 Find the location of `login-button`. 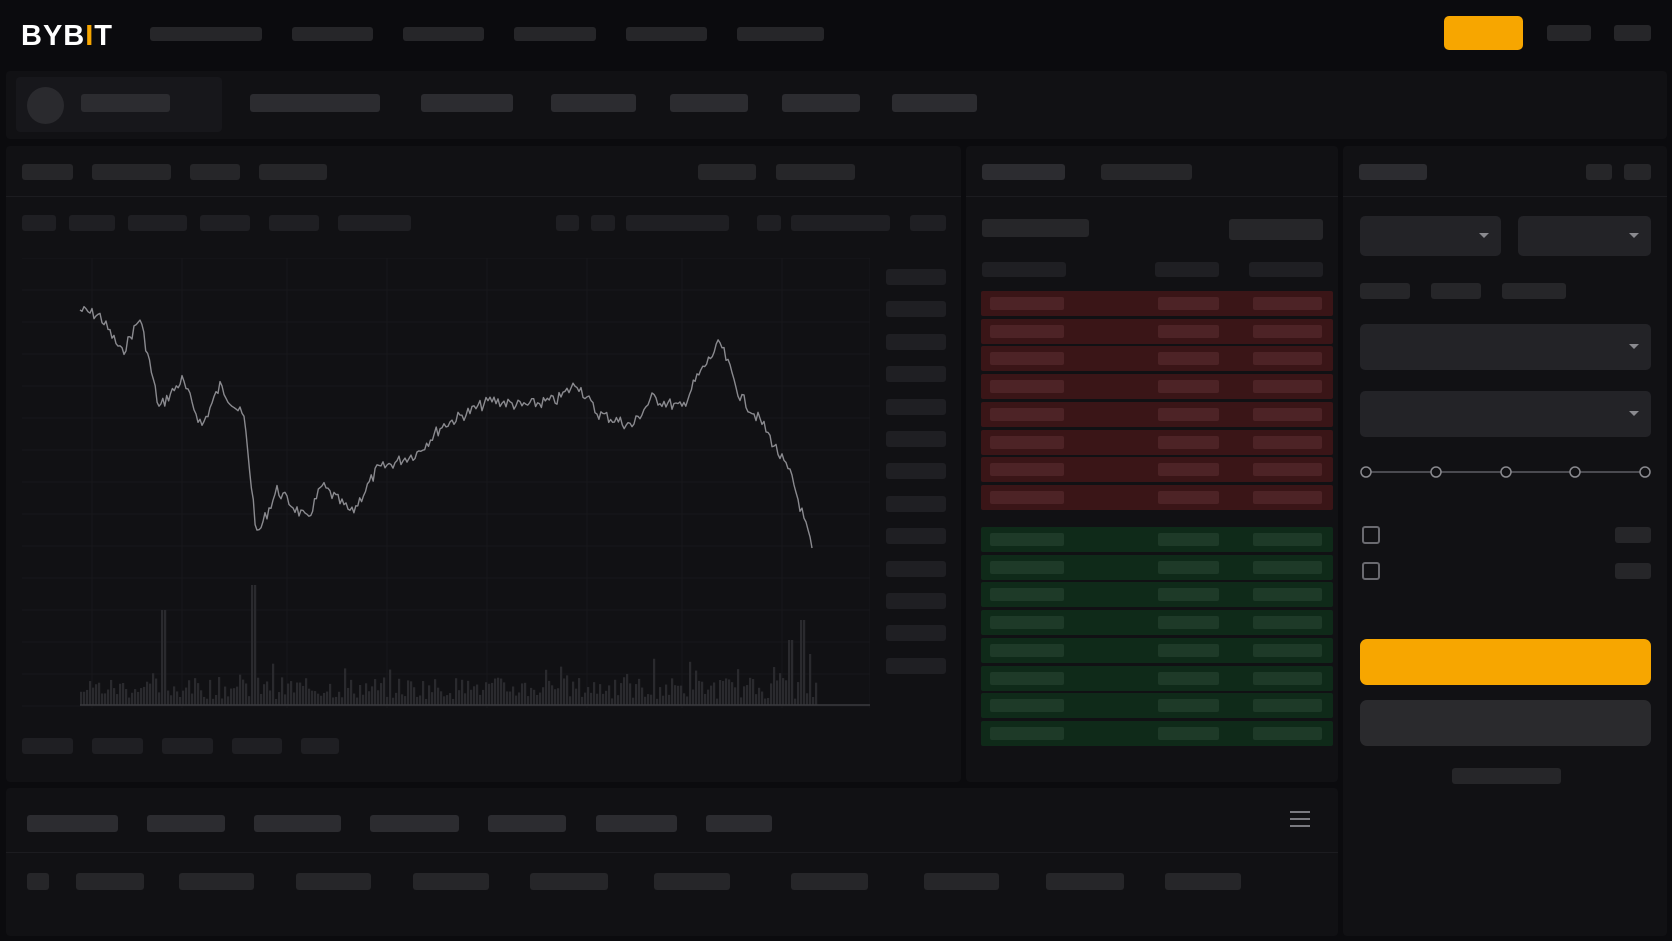

login-button is located at coordinates (1569, 33).